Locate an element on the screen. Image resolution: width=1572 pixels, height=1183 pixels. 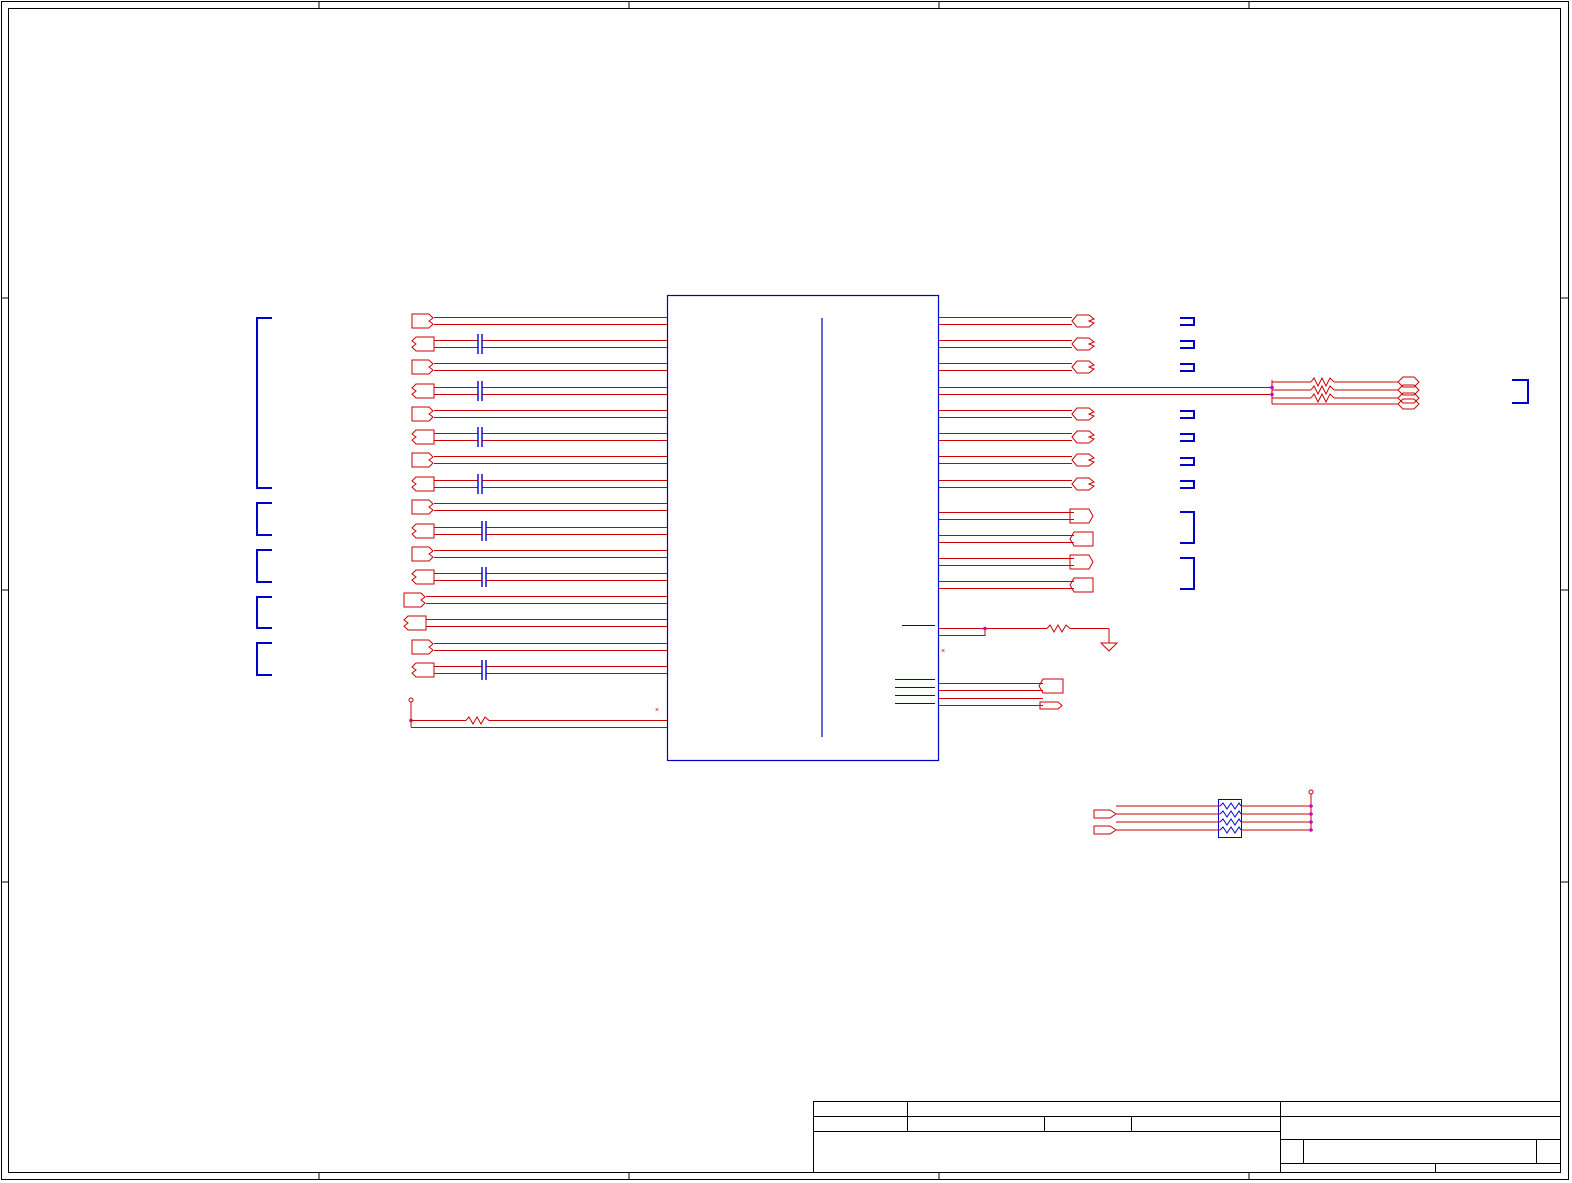
ground-net: × is located at coordinates (1010, 639).